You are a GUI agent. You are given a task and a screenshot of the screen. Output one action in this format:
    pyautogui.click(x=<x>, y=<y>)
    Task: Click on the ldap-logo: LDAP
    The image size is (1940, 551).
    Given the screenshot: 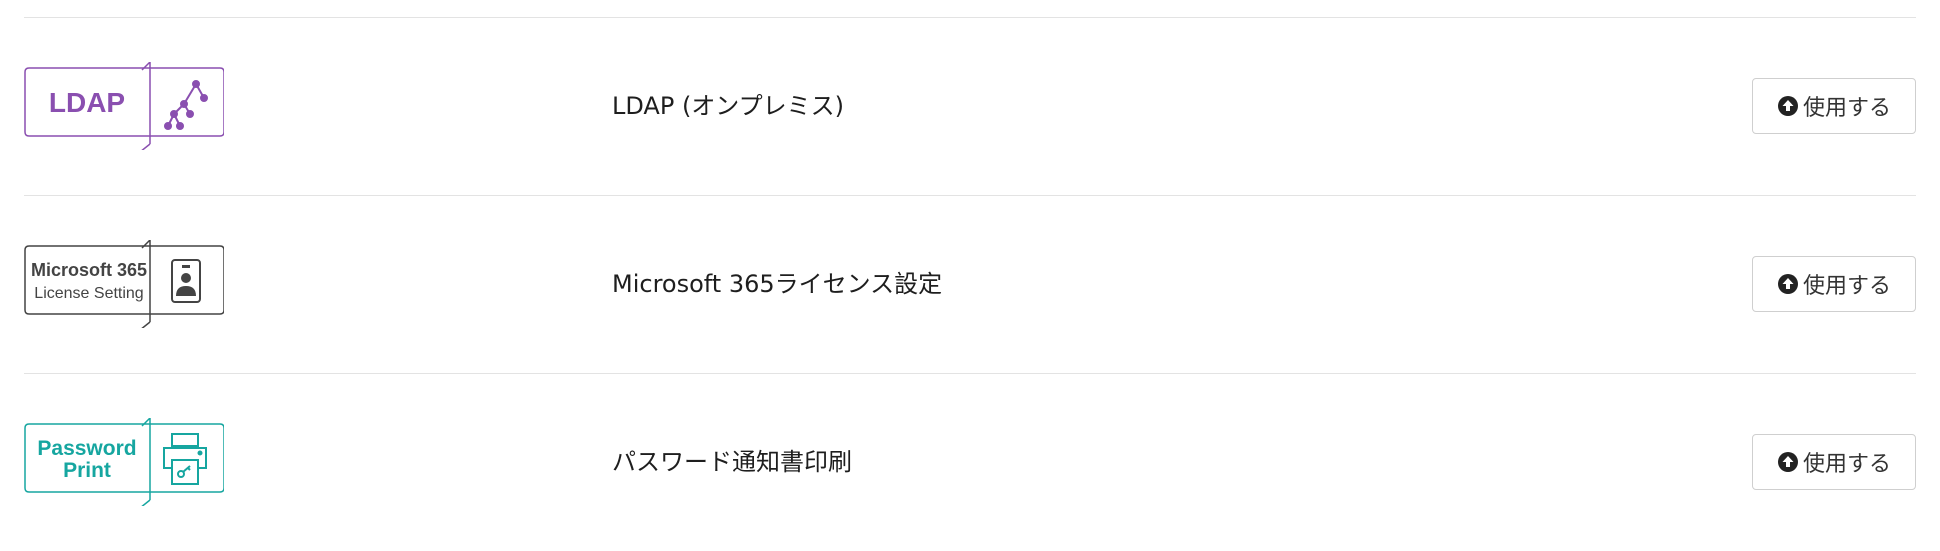 What is the action you would take?
    pyautogui.click(x=124, y=106)
    